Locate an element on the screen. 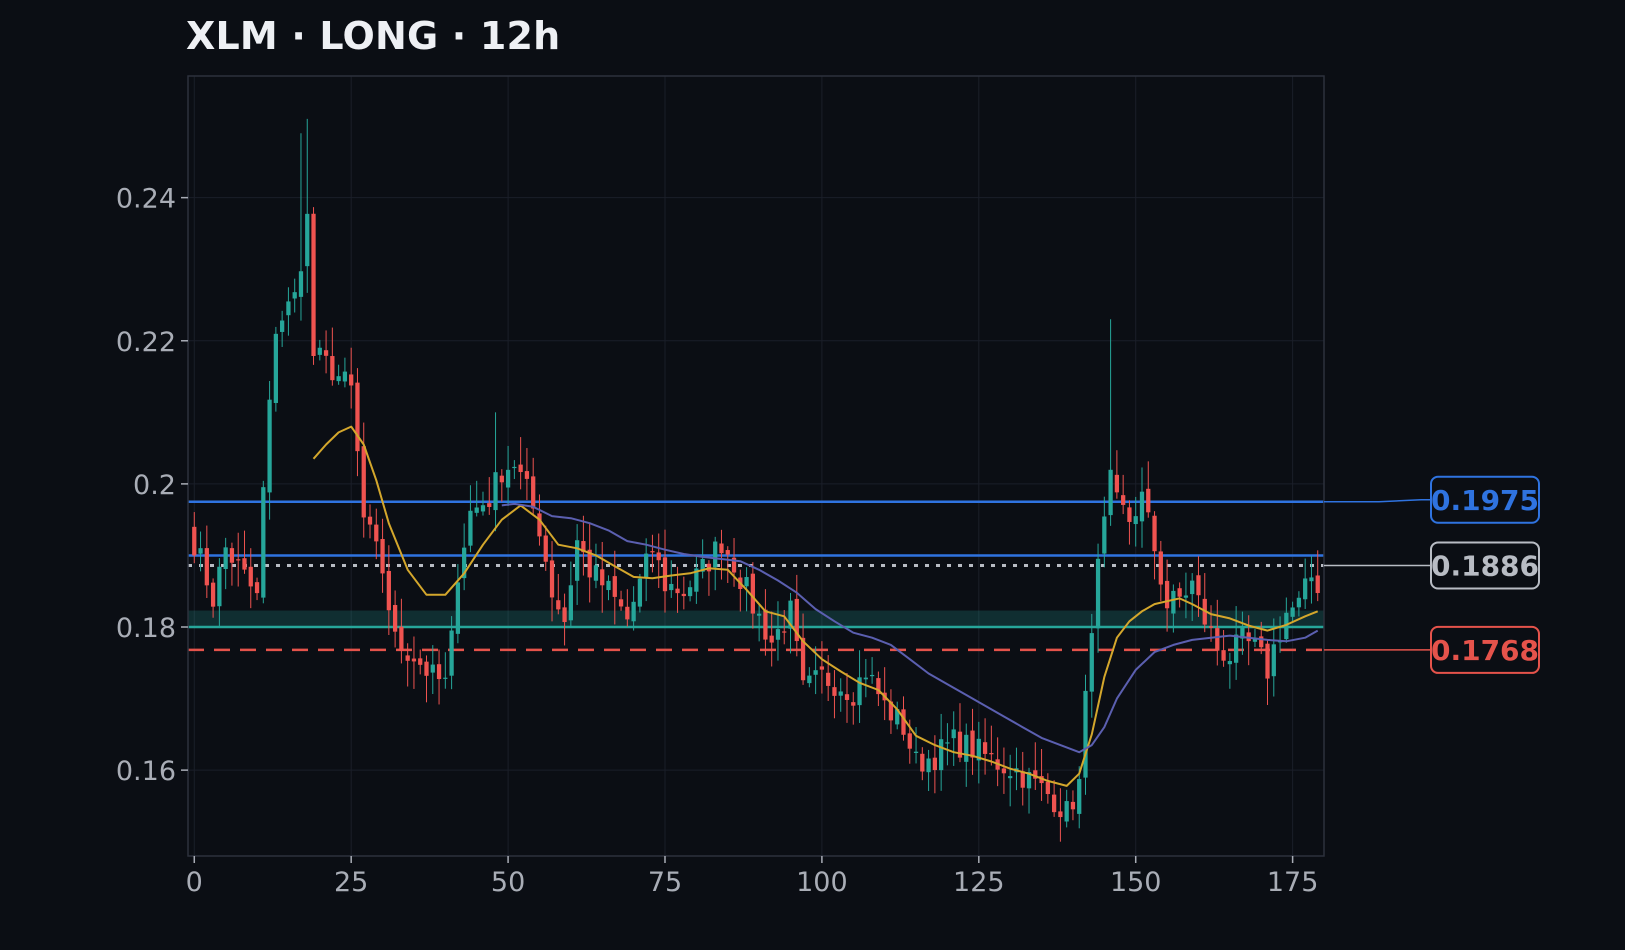  x-tick-label: 0 is located at coordinates (194, 882).